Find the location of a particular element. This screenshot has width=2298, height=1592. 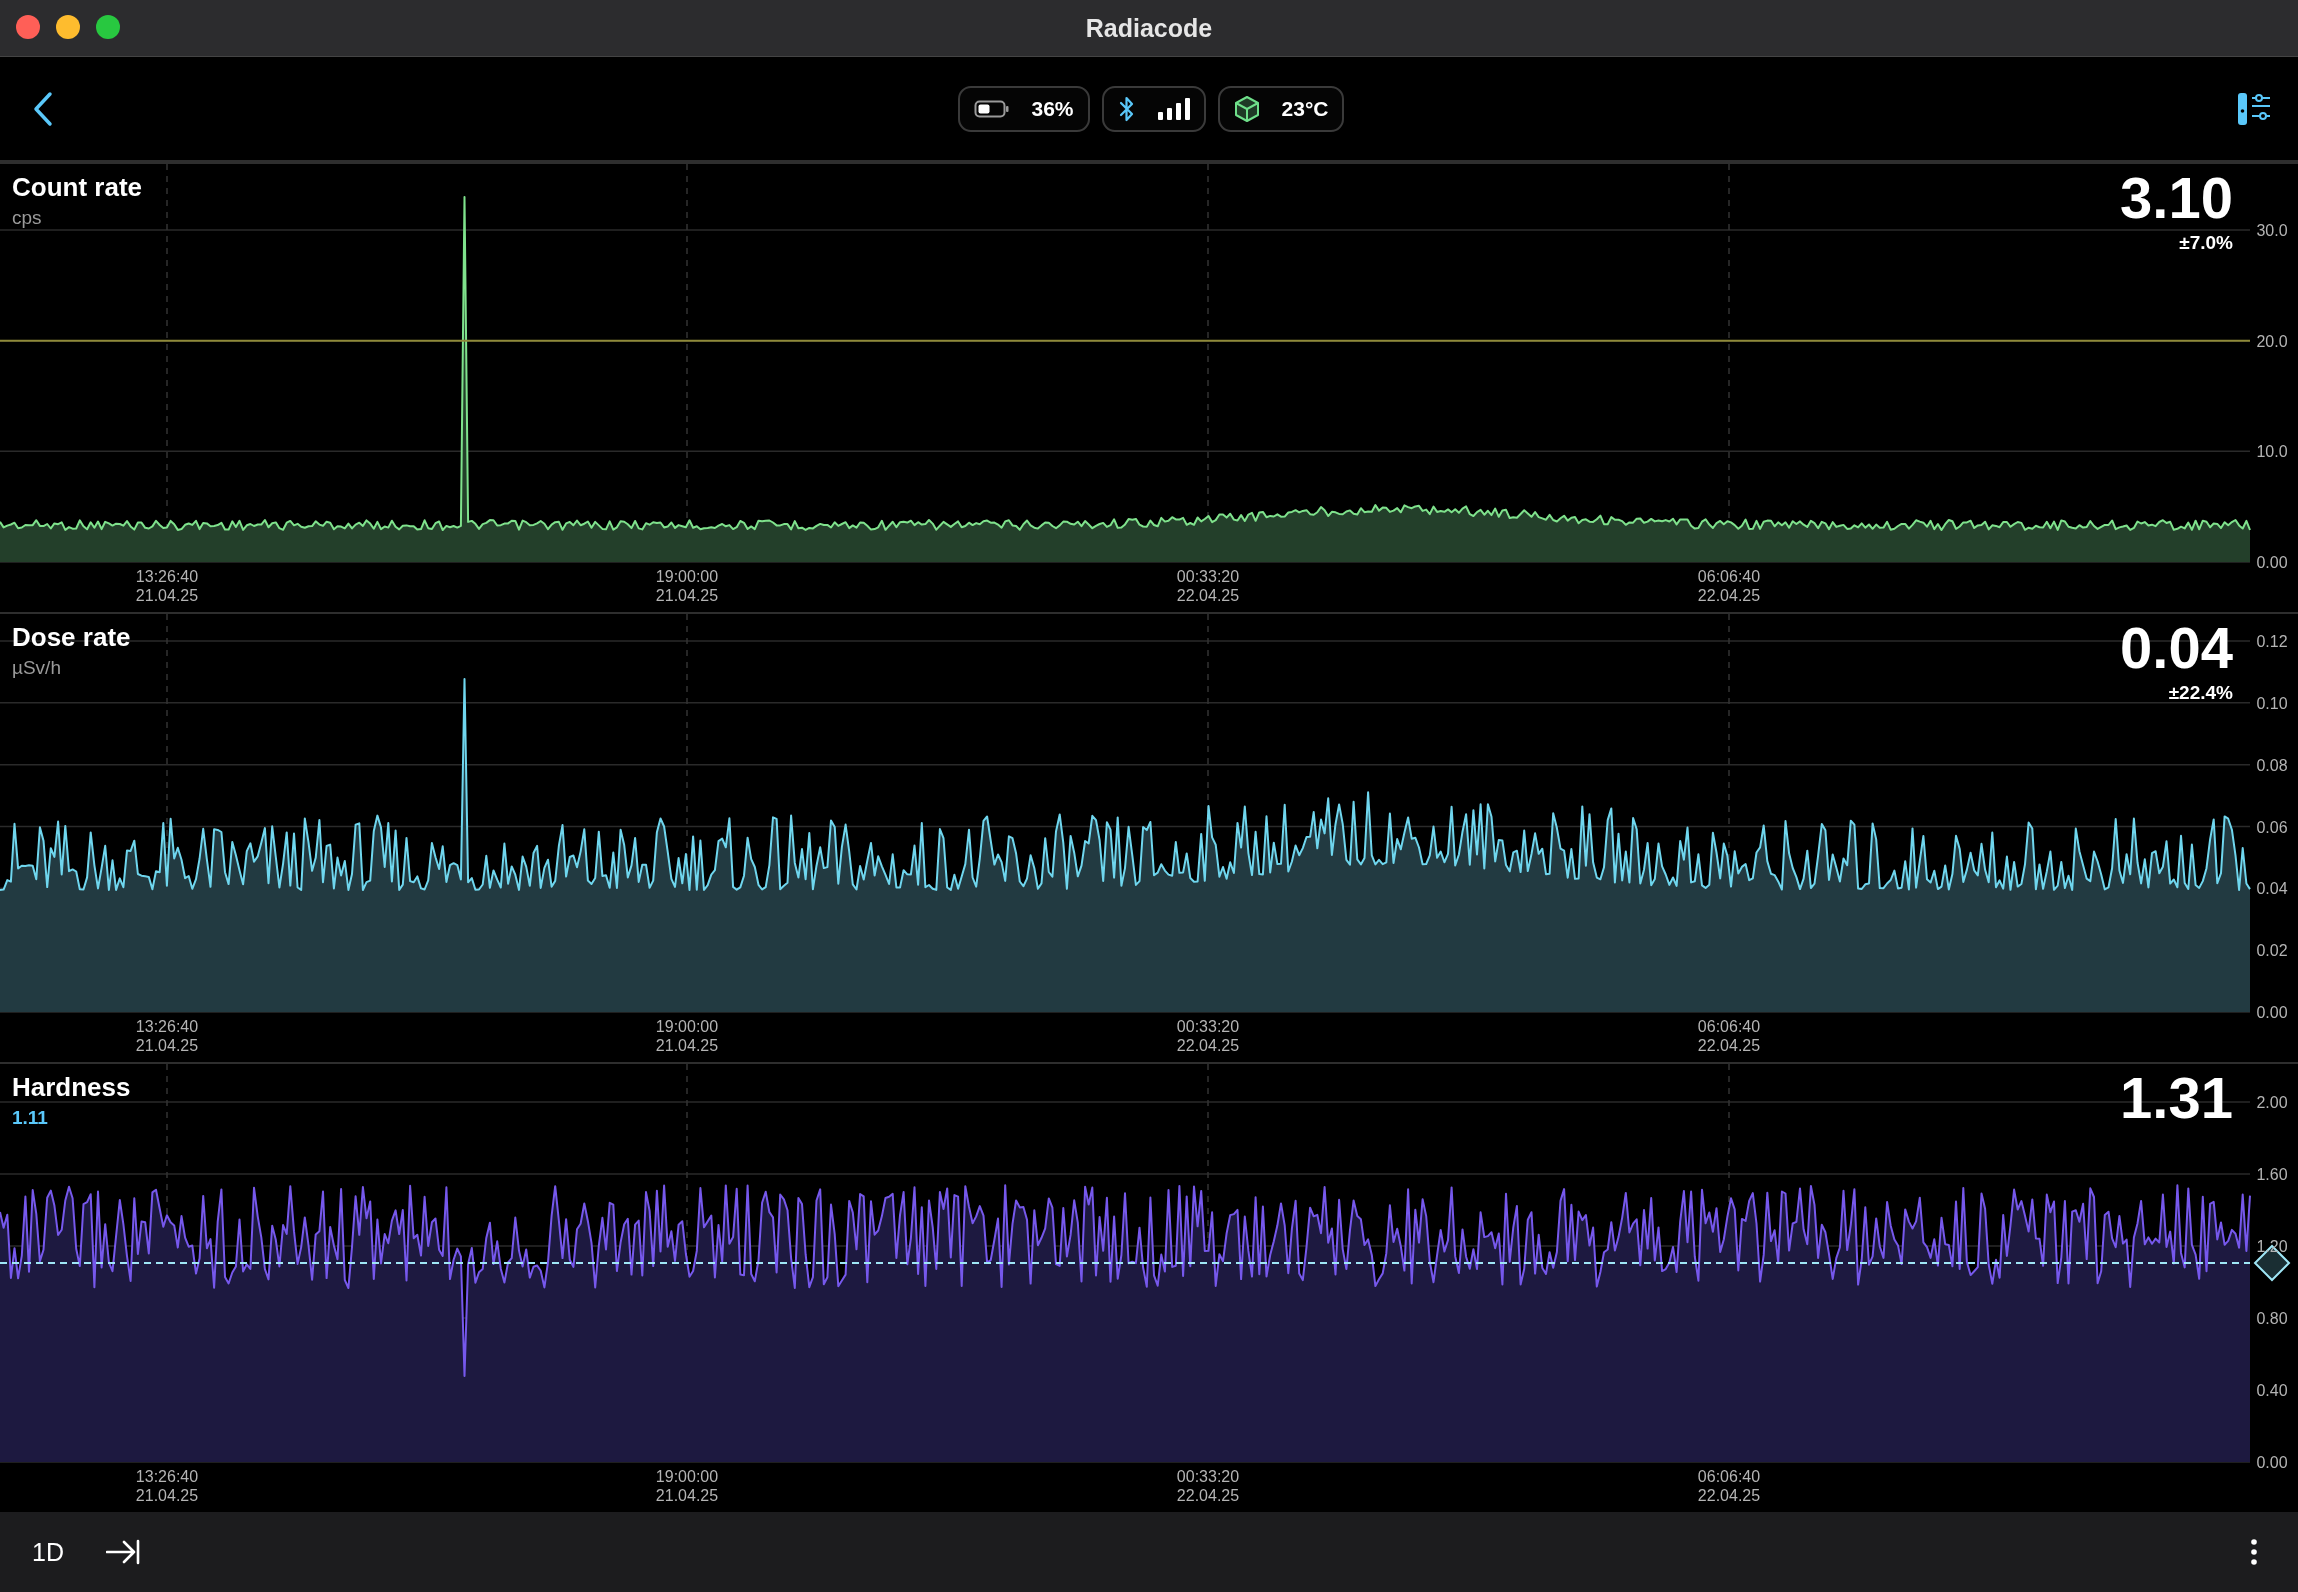

axis-label: 0.12 is located at coordinates (2272, 641).